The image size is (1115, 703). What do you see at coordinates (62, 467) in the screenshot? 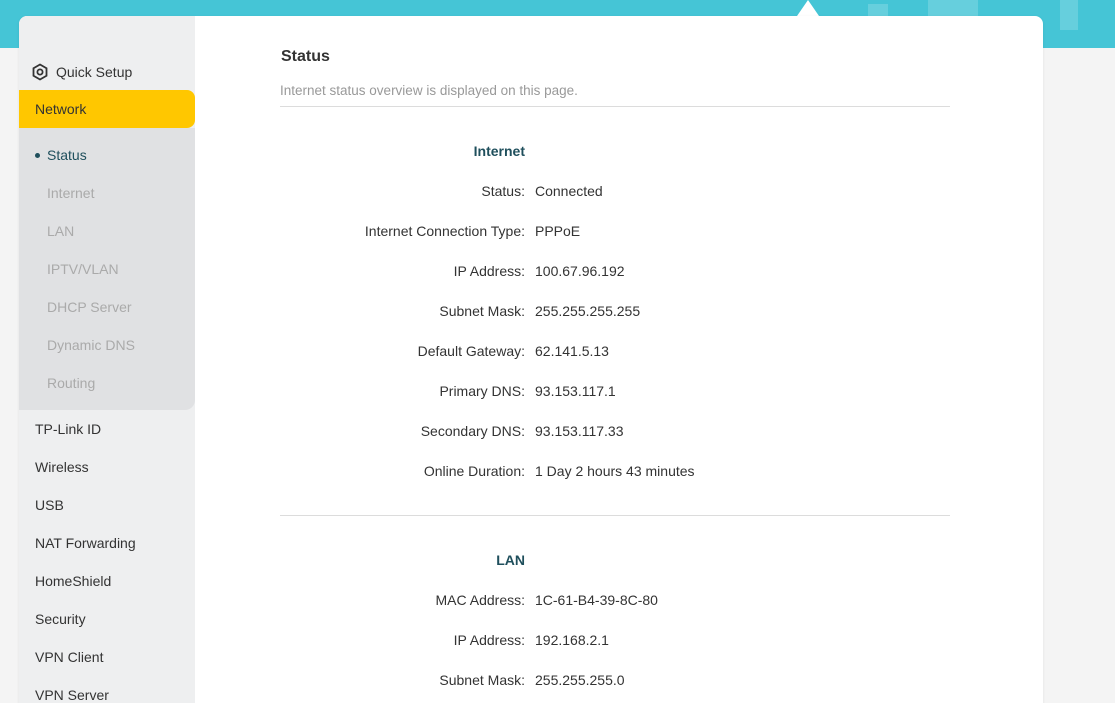
I see `sidebar-item-wireless: Wireless` at bounding box center [62, 467].